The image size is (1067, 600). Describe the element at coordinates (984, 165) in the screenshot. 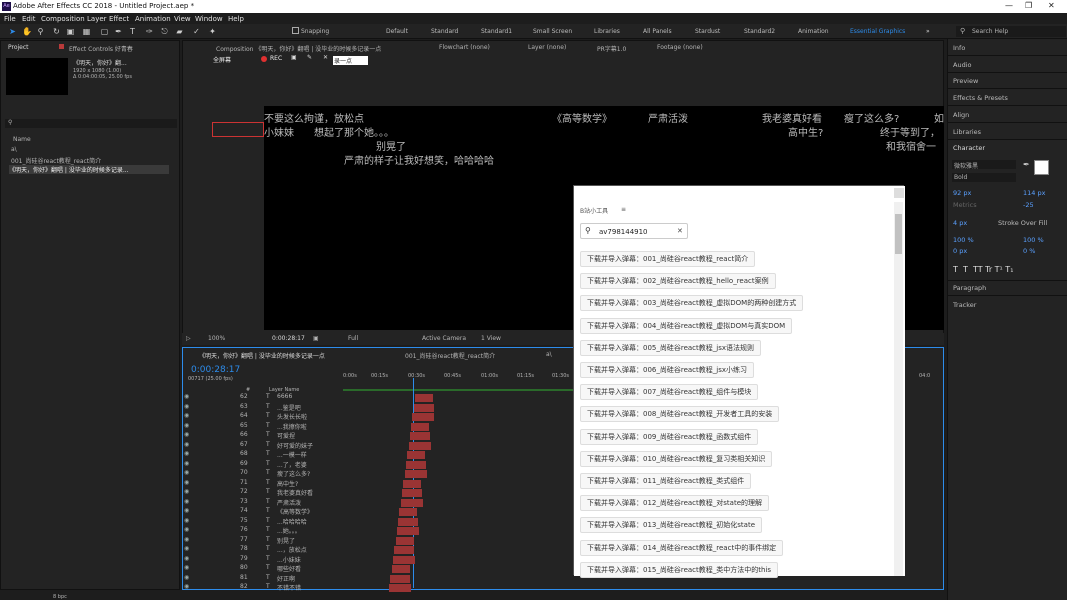

I see `font-family-dropdown: 微软雅黑` at that location.